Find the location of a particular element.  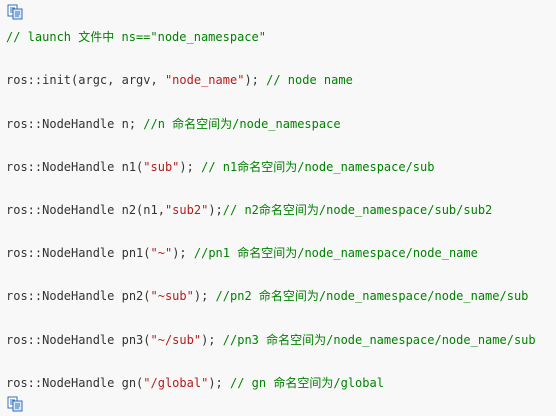

code-string: "/global" is located at coordinates (176, 383).